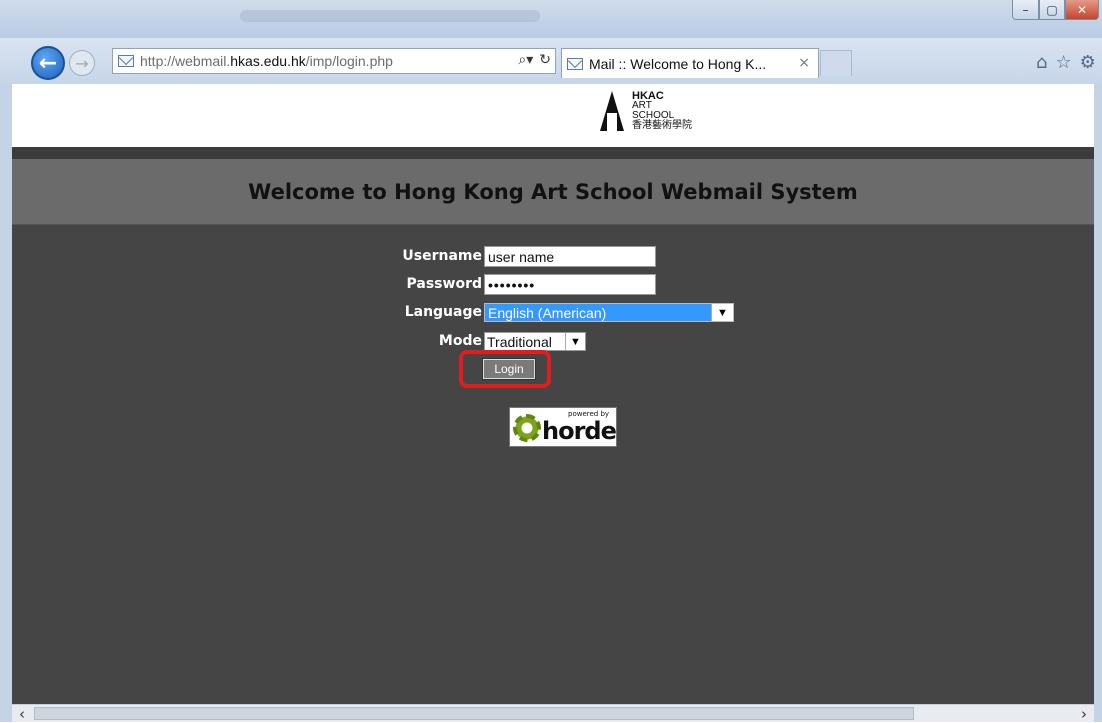 The height and width of the screenshot is (723, 1102). What do you see at coordinates (443, 312) in the screenshot?
I see `language-label: Language` at bounding box center [443, 312].